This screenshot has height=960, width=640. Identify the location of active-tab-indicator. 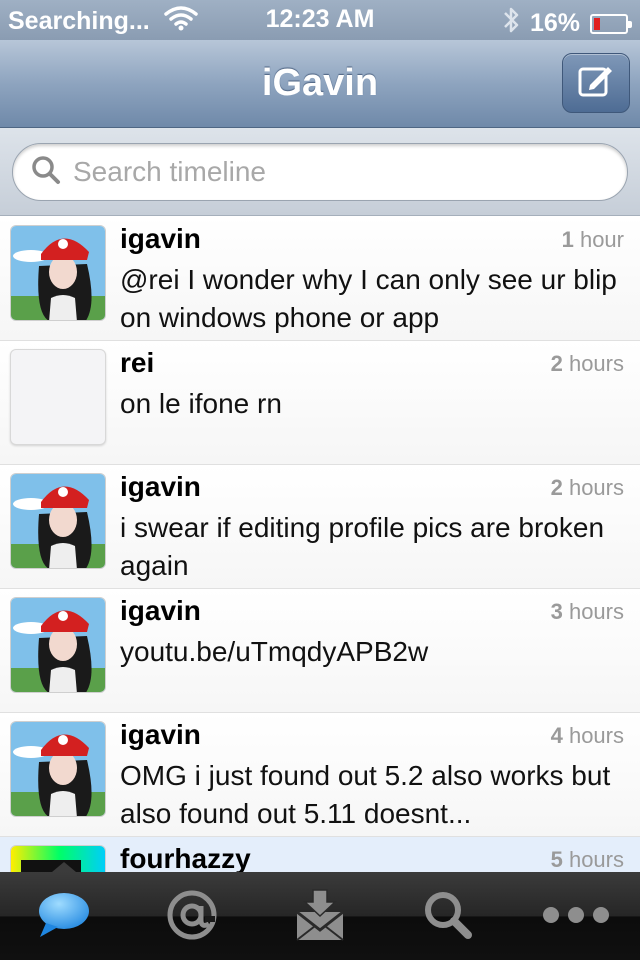
(64, 867).